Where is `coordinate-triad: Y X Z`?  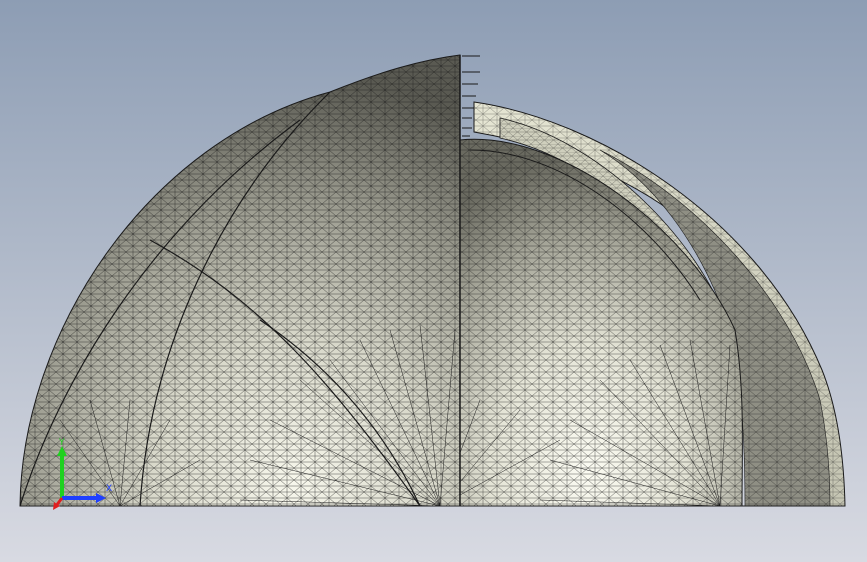
coordinate-triad: Y X Z is located at coordinates (82, 474).